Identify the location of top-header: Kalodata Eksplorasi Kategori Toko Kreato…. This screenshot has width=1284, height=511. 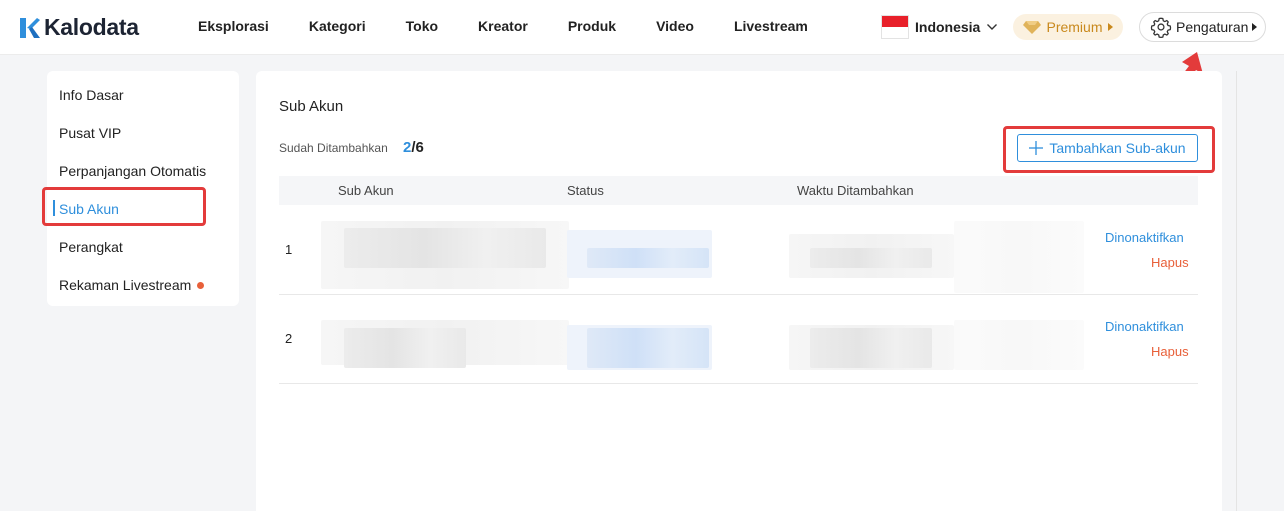
(642, 27).